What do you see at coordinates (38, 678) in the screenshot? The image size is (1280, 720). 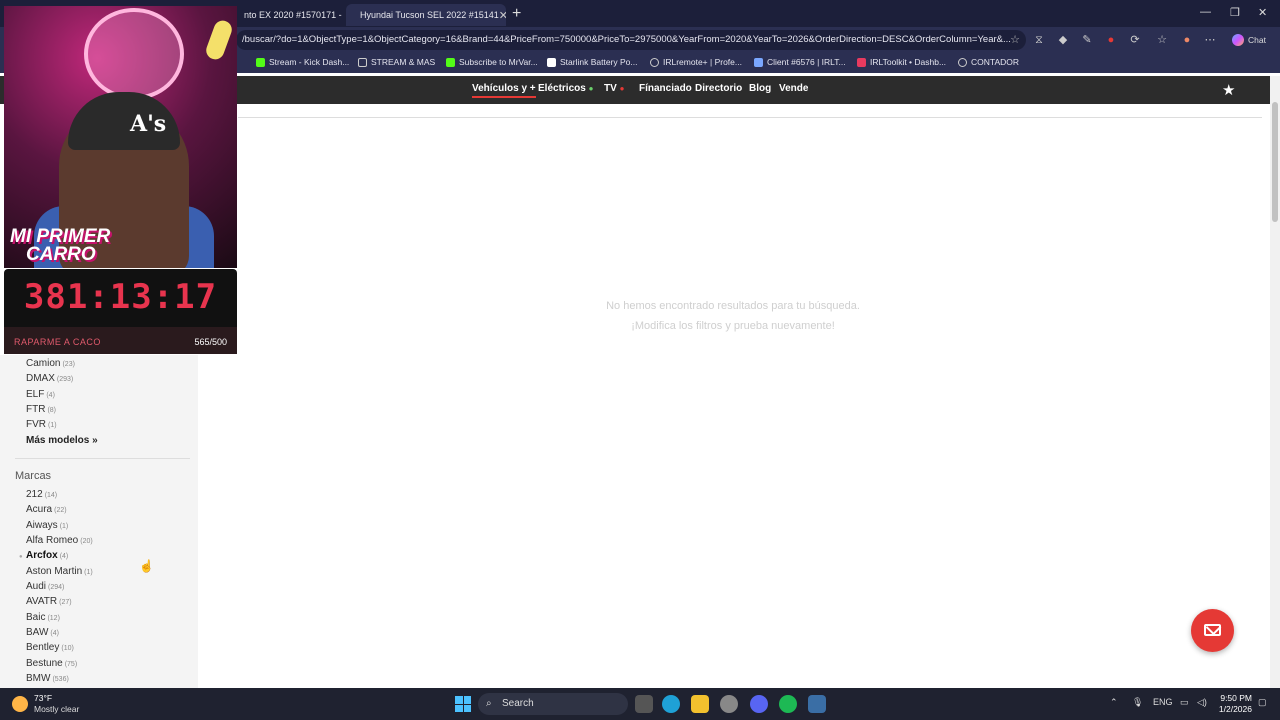 I see `brand-name: BMW` at bounding box center [38, 678].